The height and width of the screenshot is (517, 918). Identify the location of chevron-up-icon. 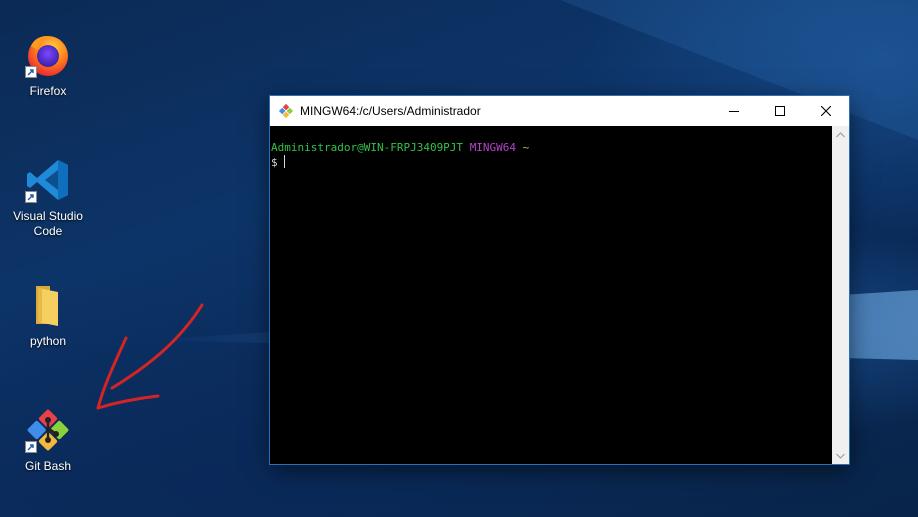
(840, 134).